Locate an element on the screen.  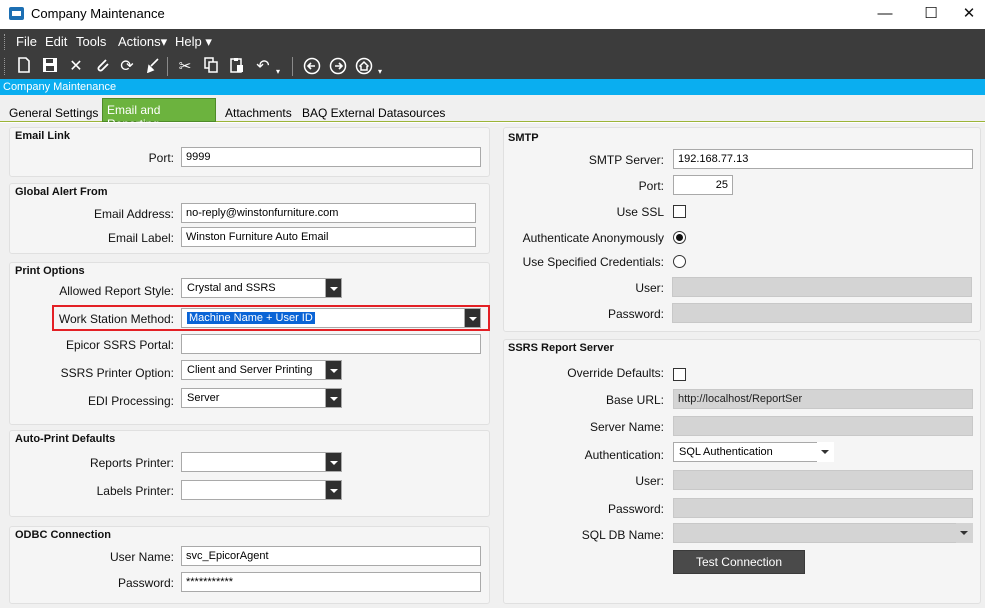
auth-anon-label: Authenticate Anonymously is located at coordinates (593, 238).